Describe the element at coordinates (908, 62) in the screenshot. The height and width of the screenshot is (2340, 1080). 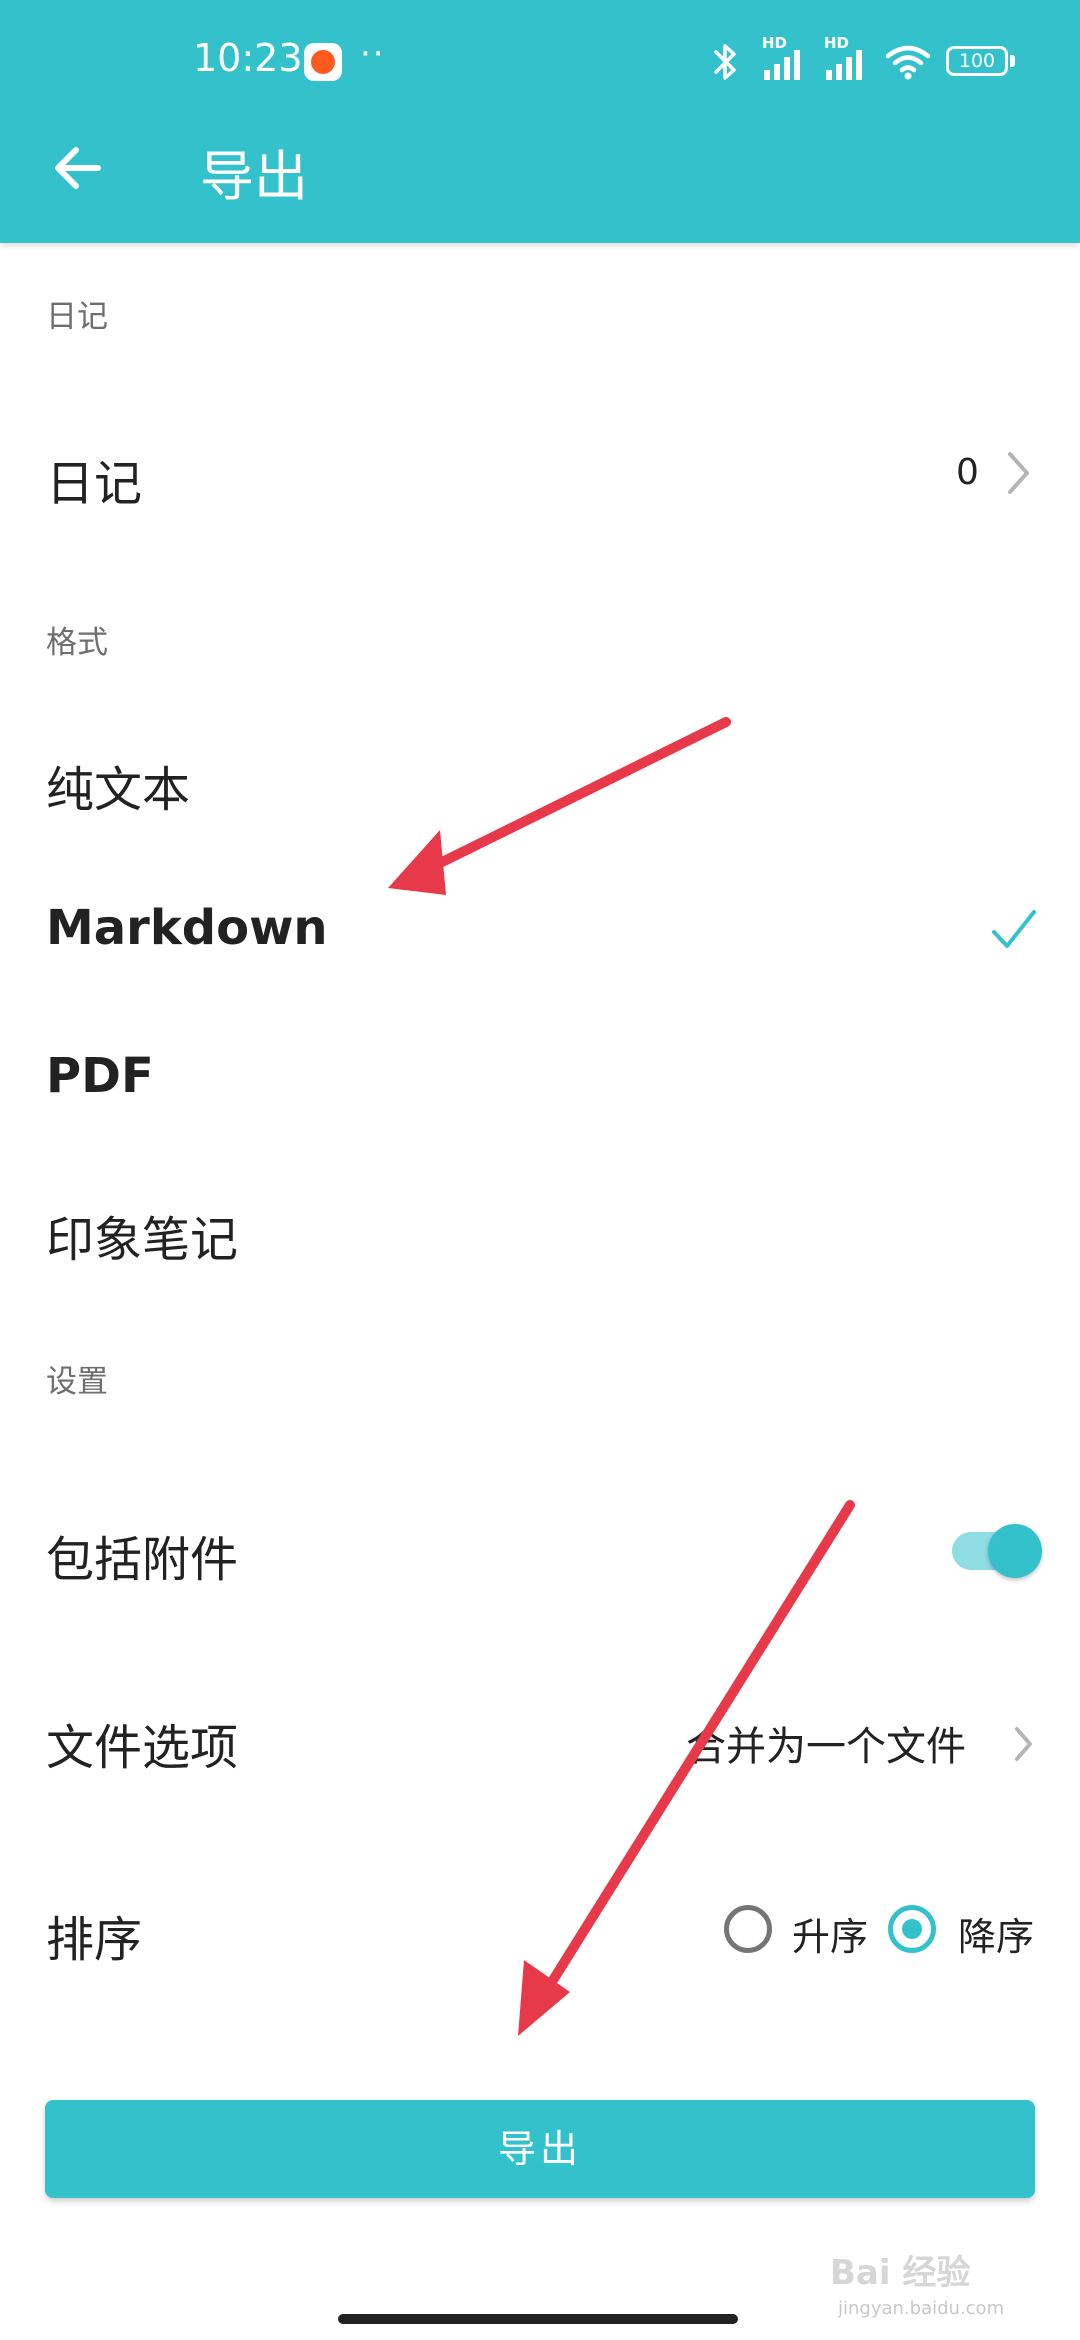
I see `wifi-icon` at that location.